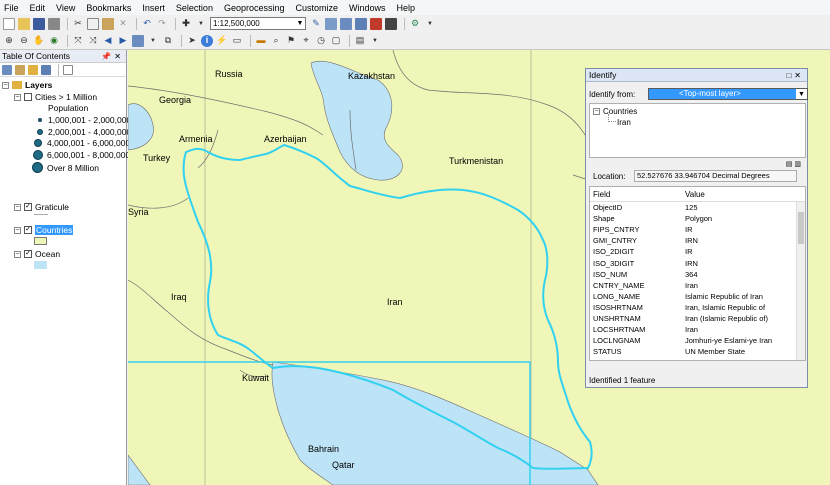 Image resolution: width=830 pixels, height=485 pixels. Describe the element at coordinates (697, 274) in the screenshot. I see `table-row: ISO_NUM 364` at that location.